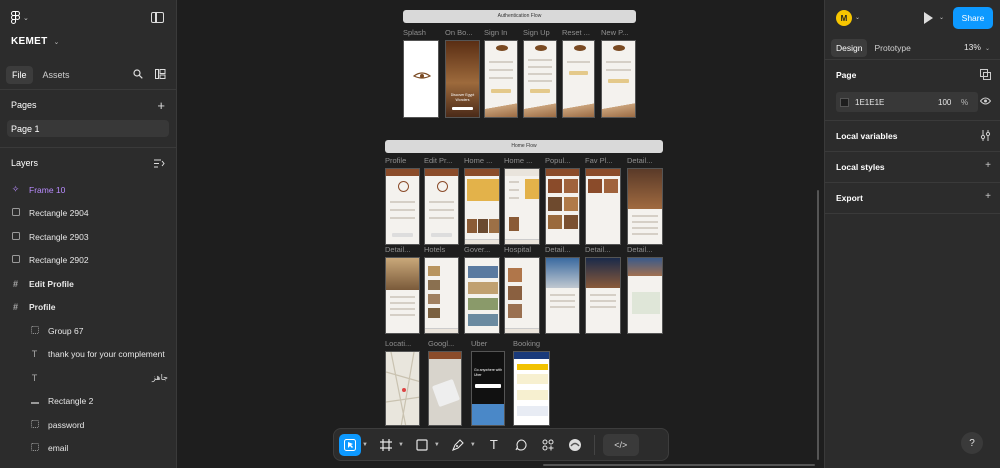  I want to click on page-color-row: 1E1E1E 100 %, so click(912, 103).